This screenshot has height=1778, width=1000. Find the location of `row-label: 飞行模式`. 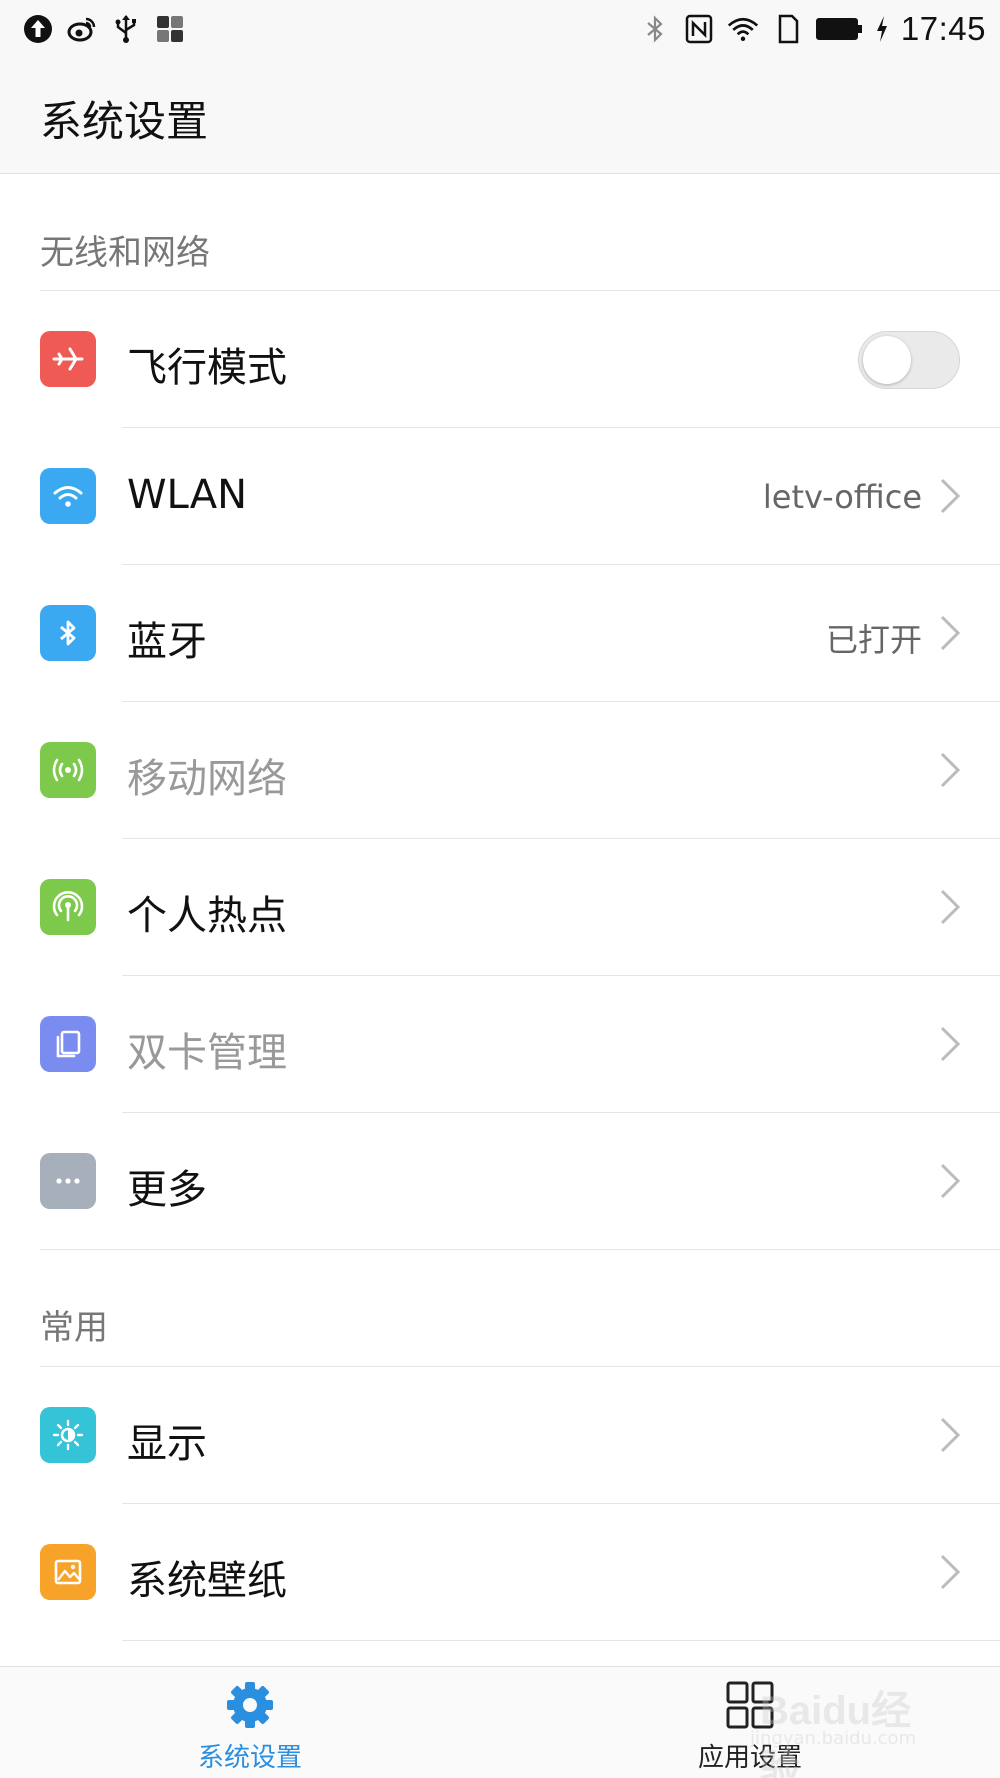

row-label: 飞行模式 is located at coordinates (207, 368).